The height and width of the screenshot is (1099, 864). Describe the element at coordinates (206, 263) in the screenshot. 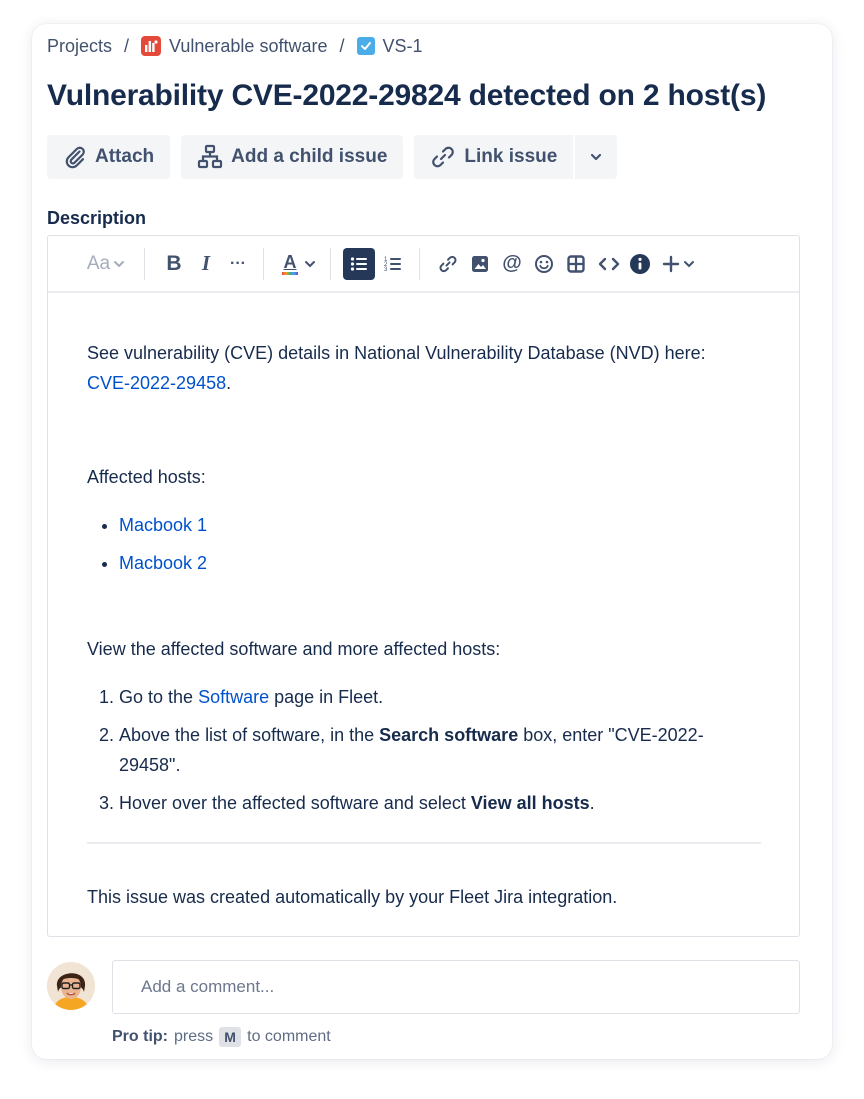

I see `italic-button: I` at that location.